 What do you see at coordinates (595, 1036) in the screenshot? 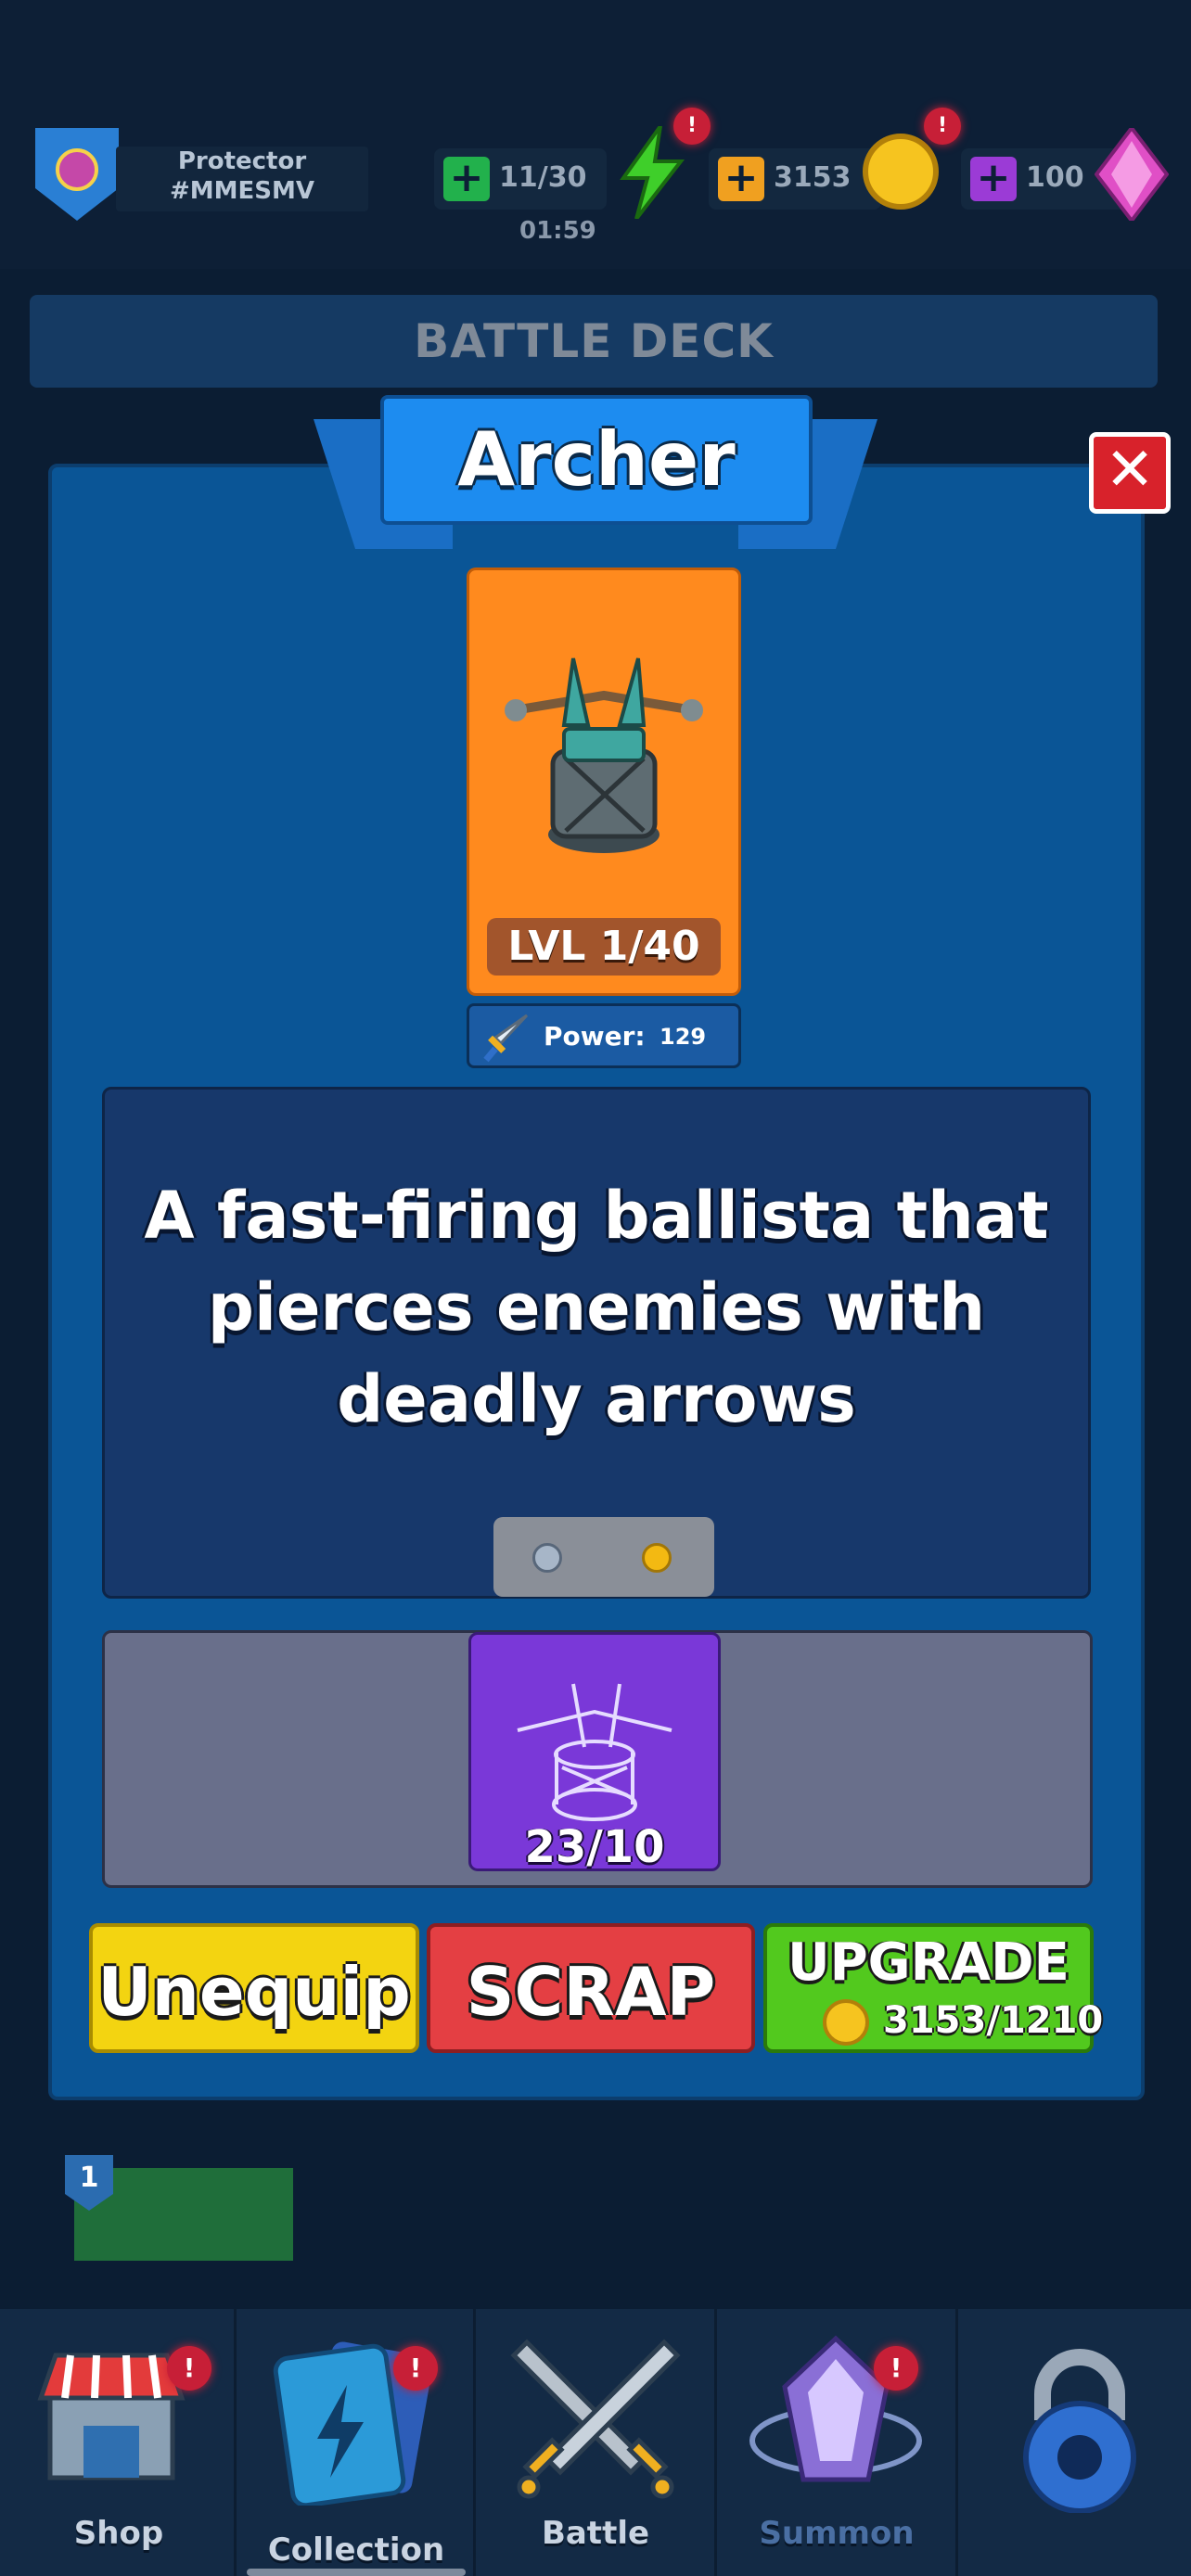
I see `power-label: Power:` at bounding box center [595, 1036].